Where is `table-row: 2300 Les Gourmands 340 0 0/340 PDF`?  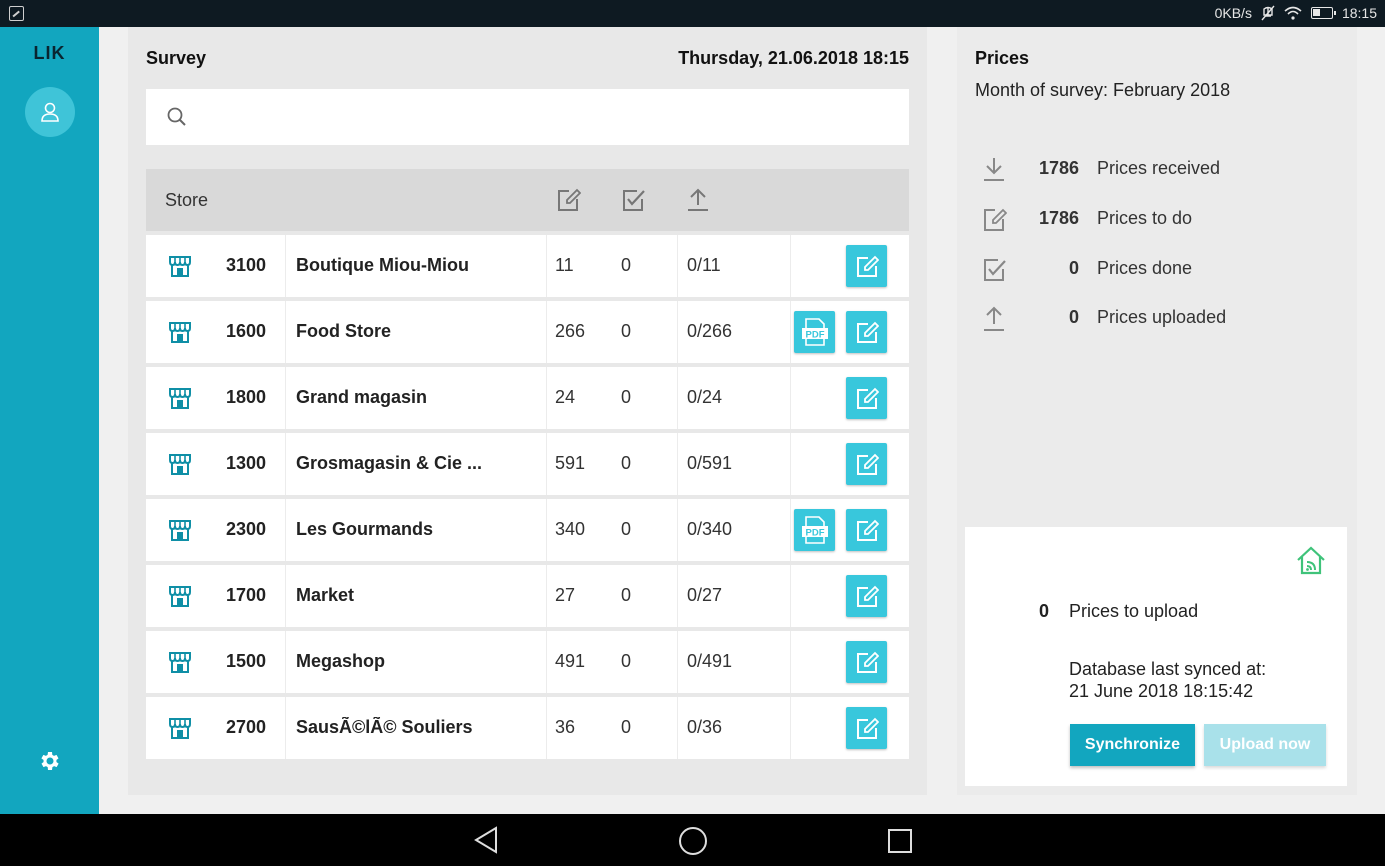 table-row: 2300 Les Gourmands 340 0 0/340 PDF is located at coordinates (527, 530).